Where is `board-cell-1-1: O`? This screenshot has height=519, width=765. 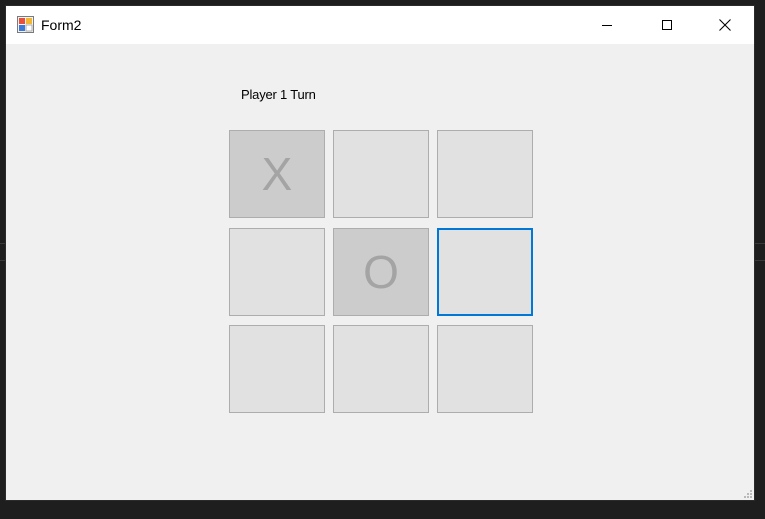
board-cell-1-1: O is located at coordinates (381, 272).